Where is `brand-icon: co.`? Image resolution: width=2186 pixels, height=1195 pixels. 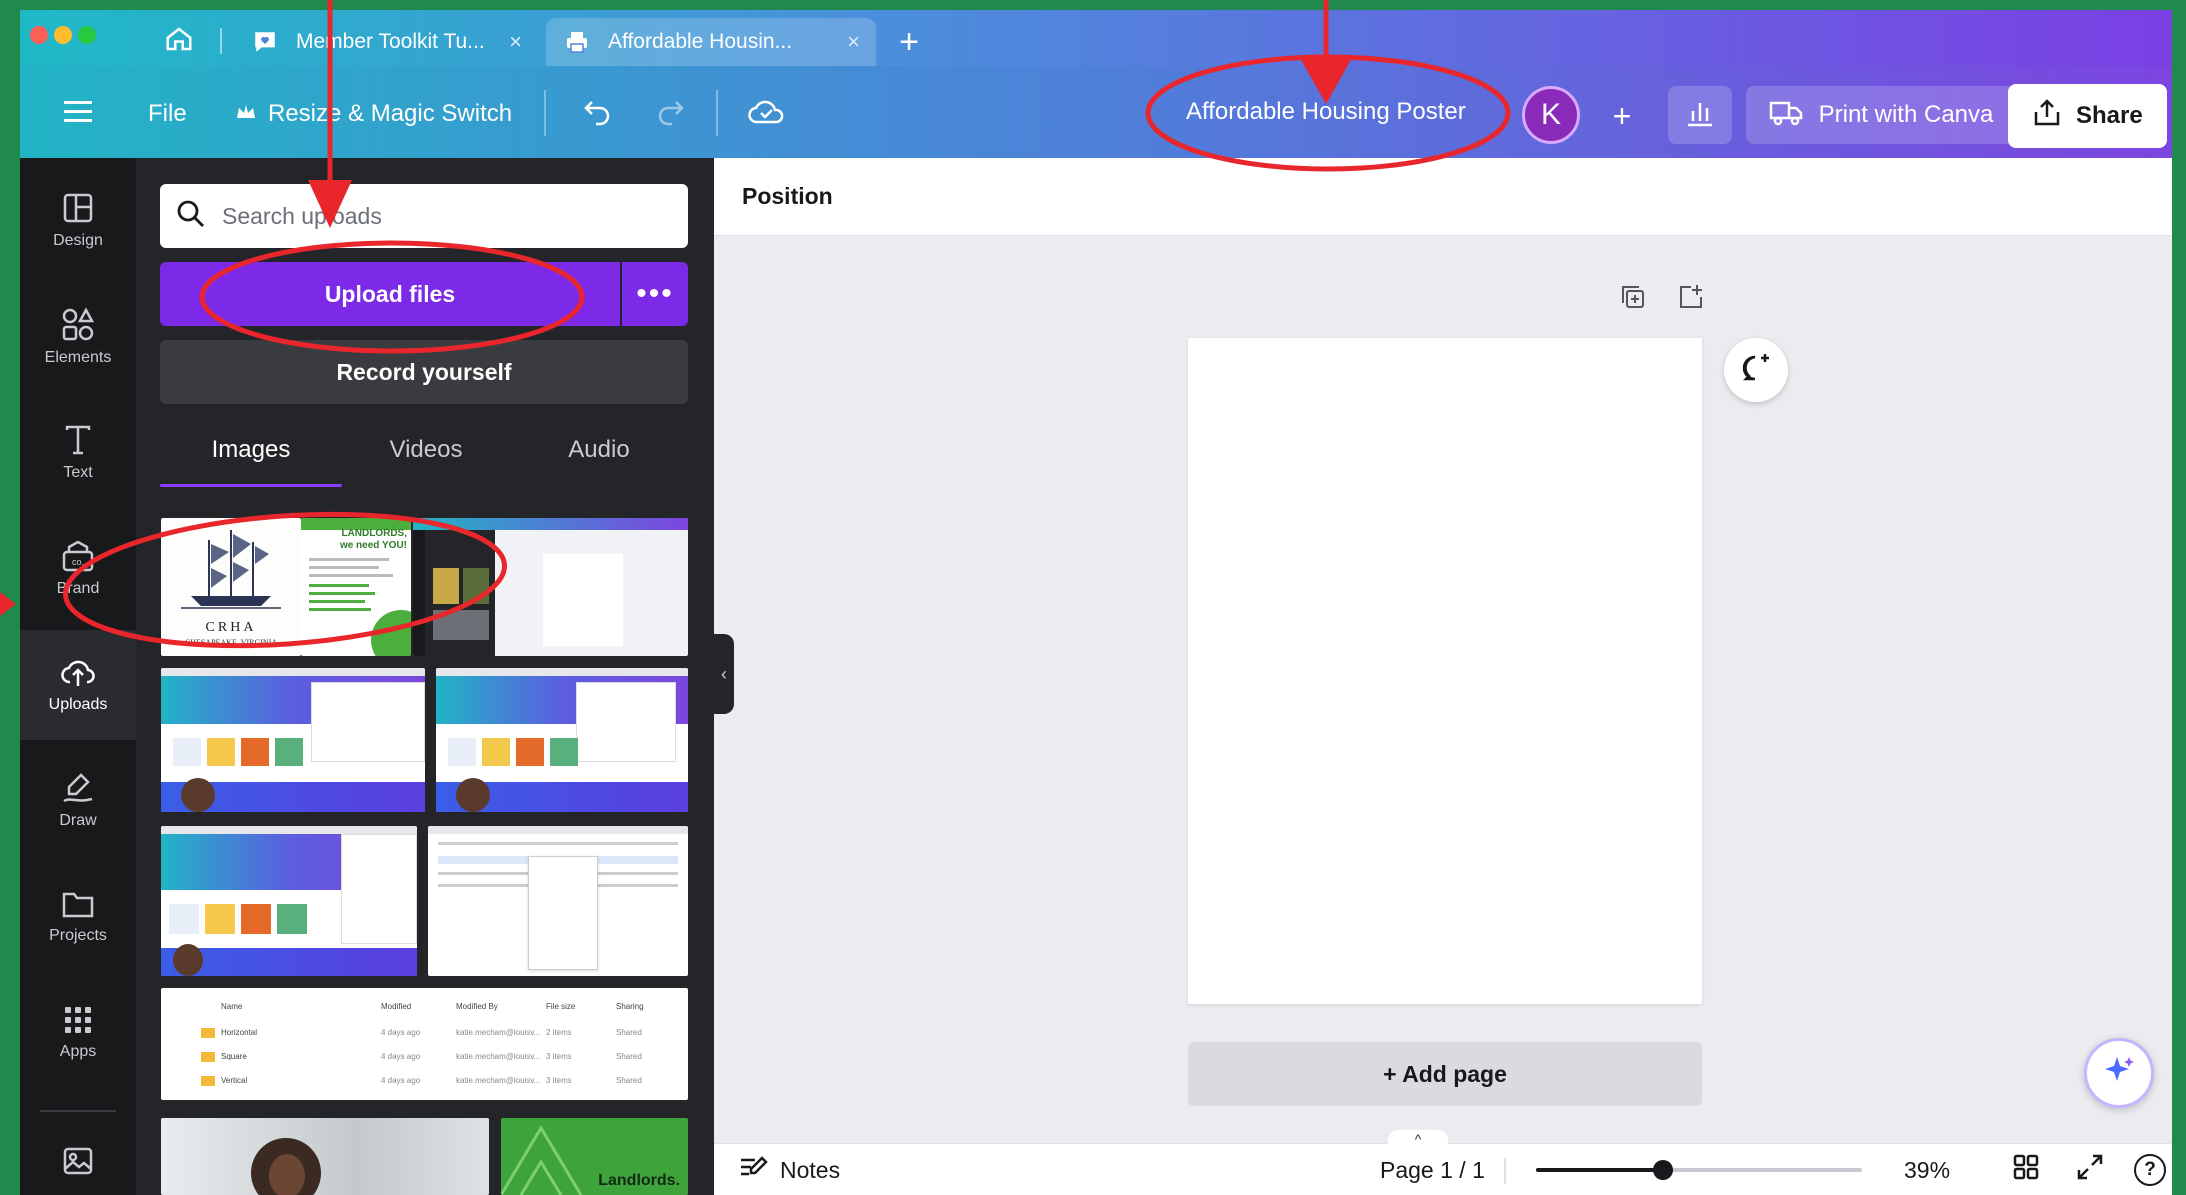
brand-icon: co. is located at coordinates (78, 556).